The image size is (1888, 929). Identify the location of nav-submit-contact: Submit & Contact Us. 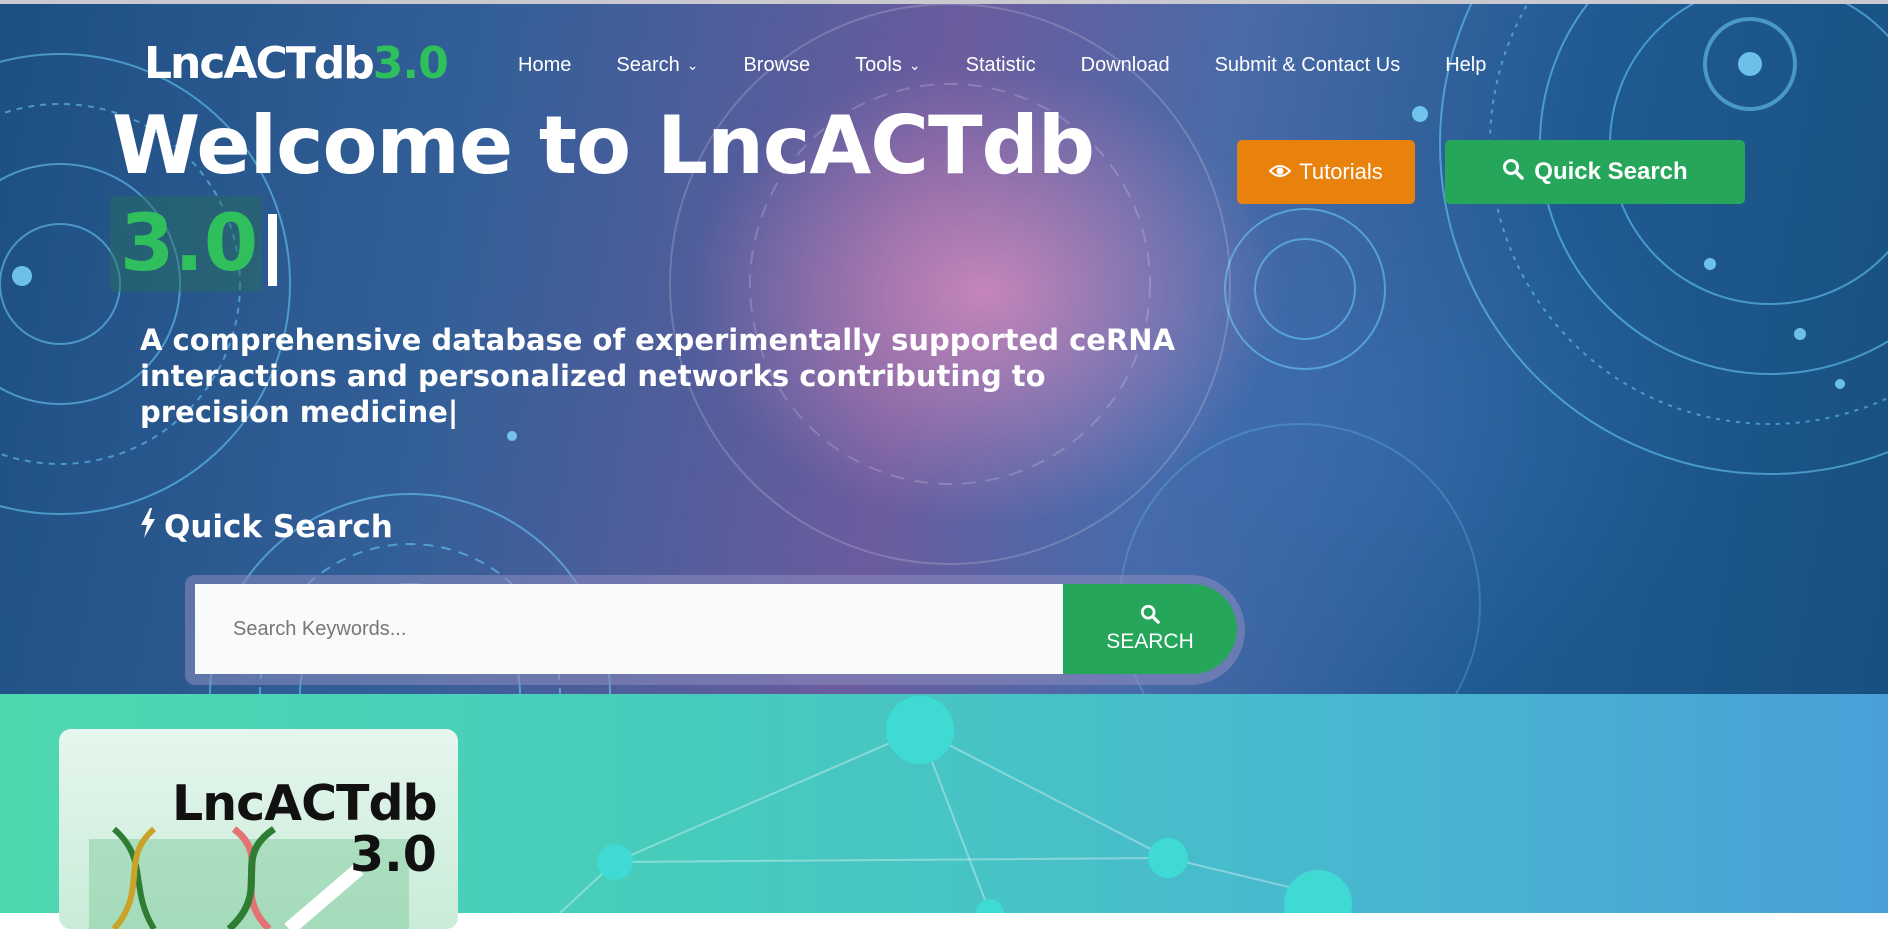
(1308, 65).